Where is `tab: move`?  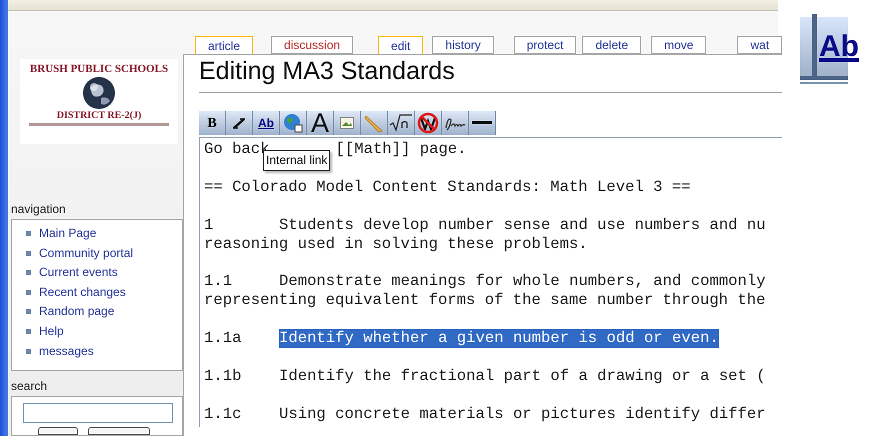 tab: move is located at coordinates (678, 45).